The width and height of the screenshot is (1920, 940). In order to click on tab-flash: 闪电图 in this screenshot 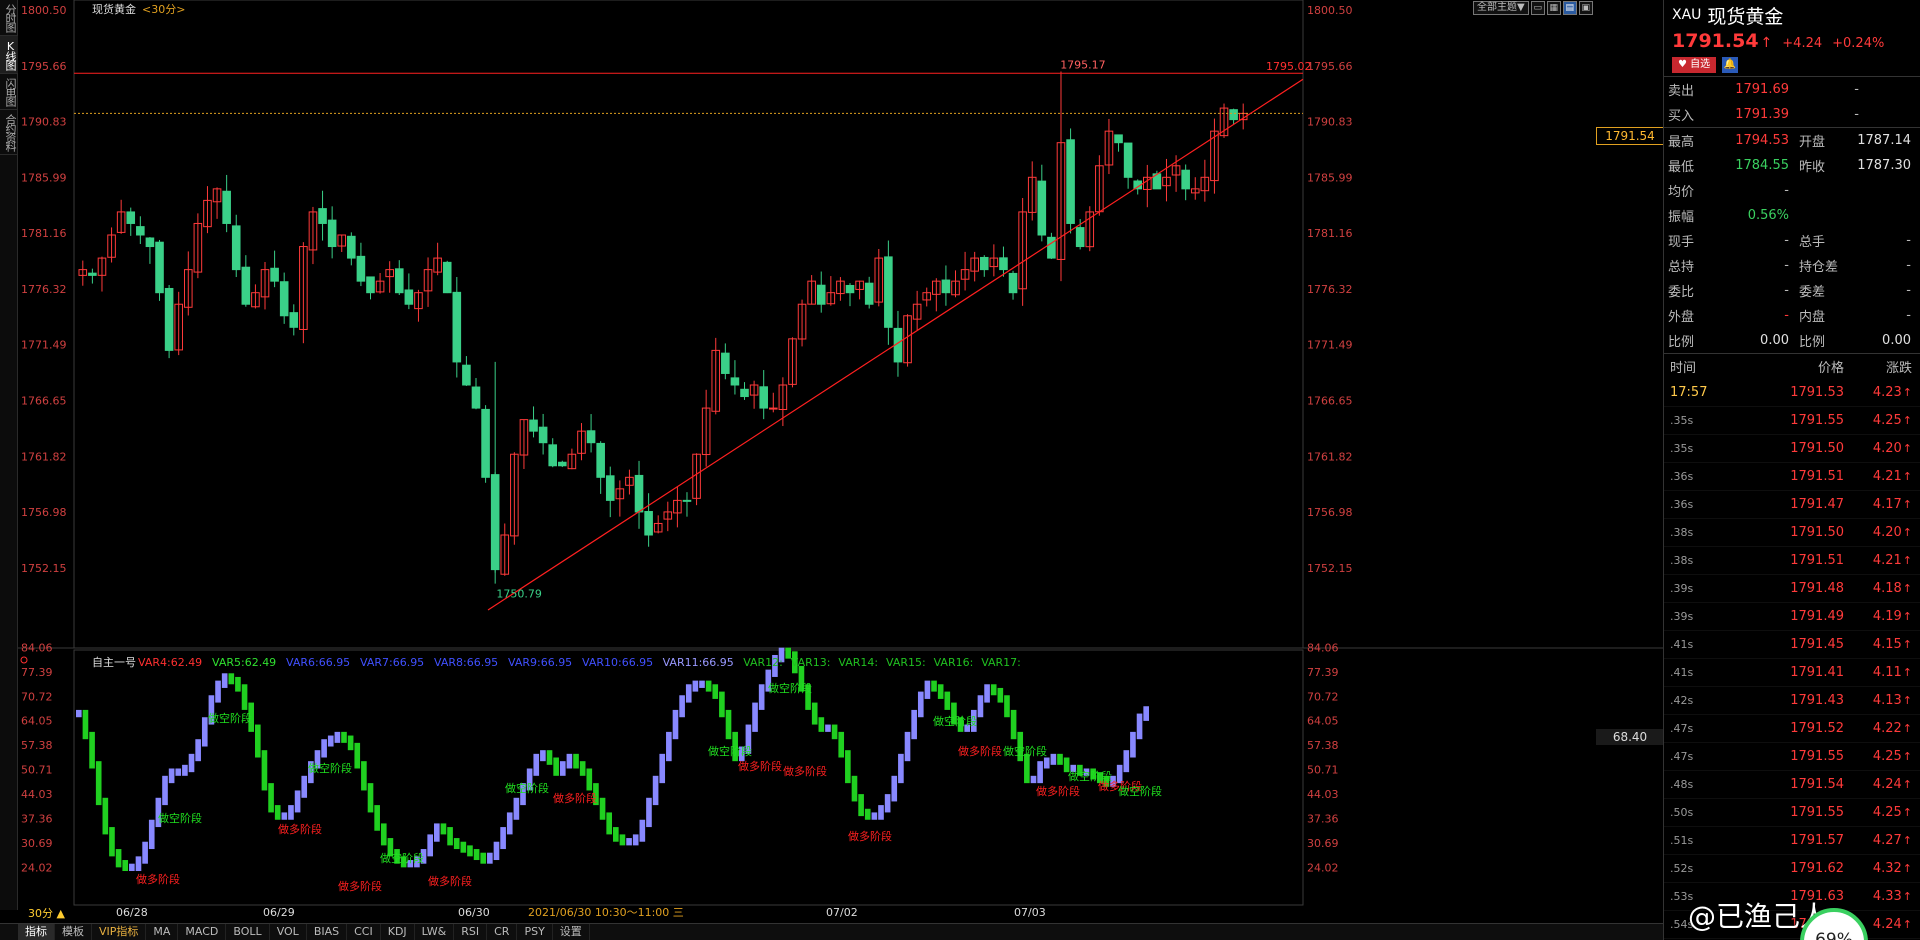, I will do `click(9, 92)`.